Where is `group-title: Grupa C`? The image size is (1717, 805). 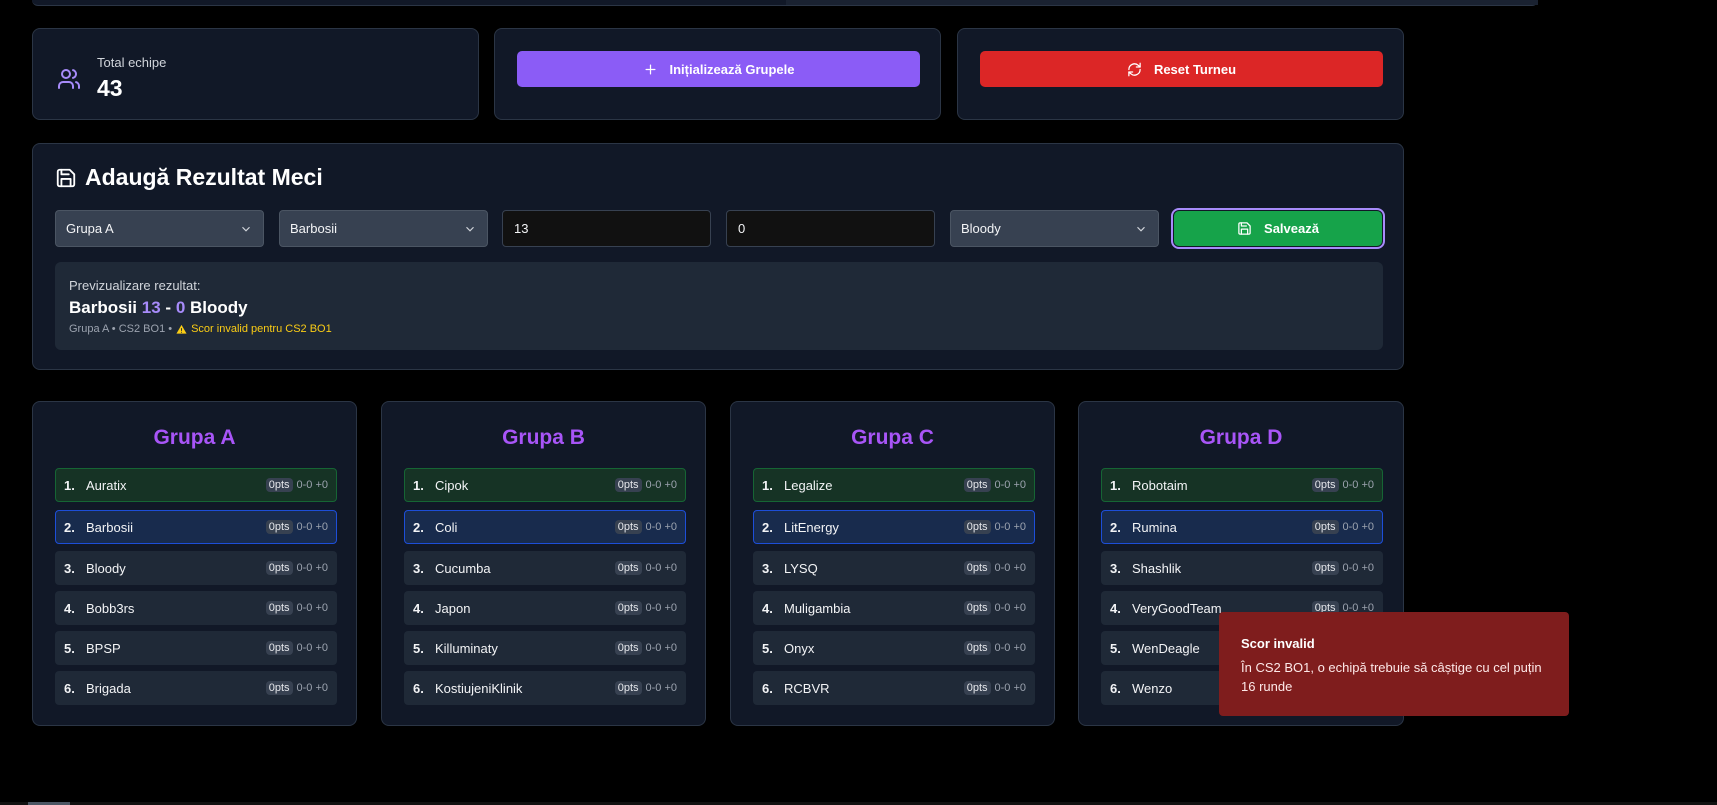 group-title: Grupa C is located at coordinates (892, 437).